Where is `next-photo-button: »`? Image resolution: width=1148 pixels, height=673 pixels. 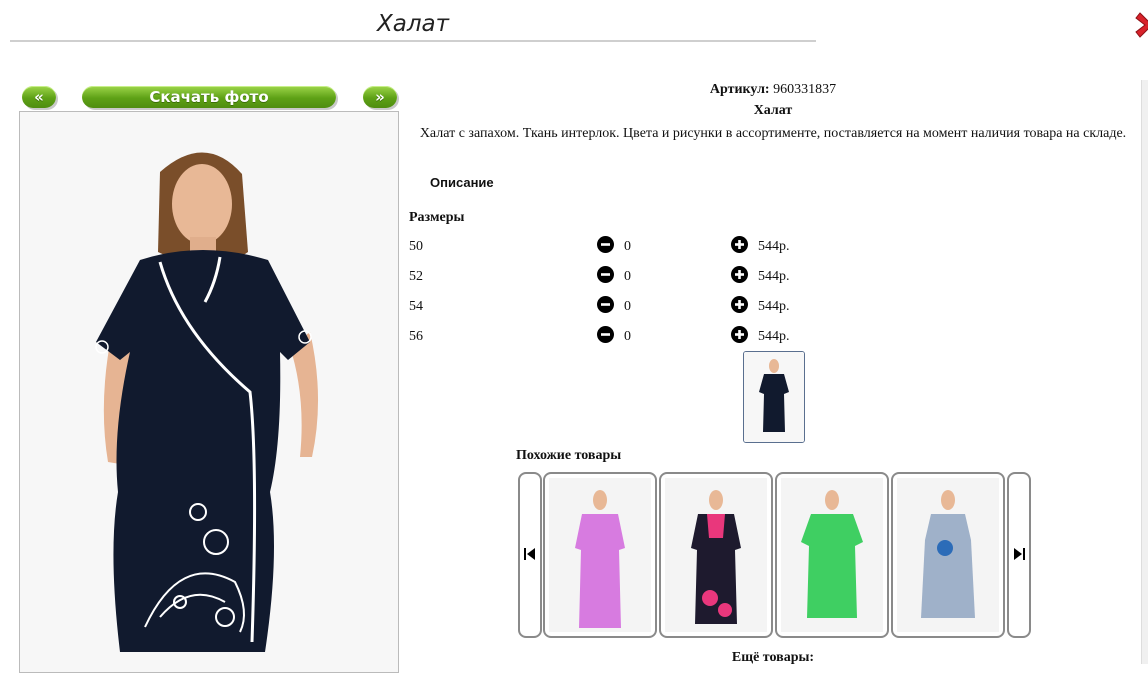 next-photo-button: » is located at coordinates (380, 97).